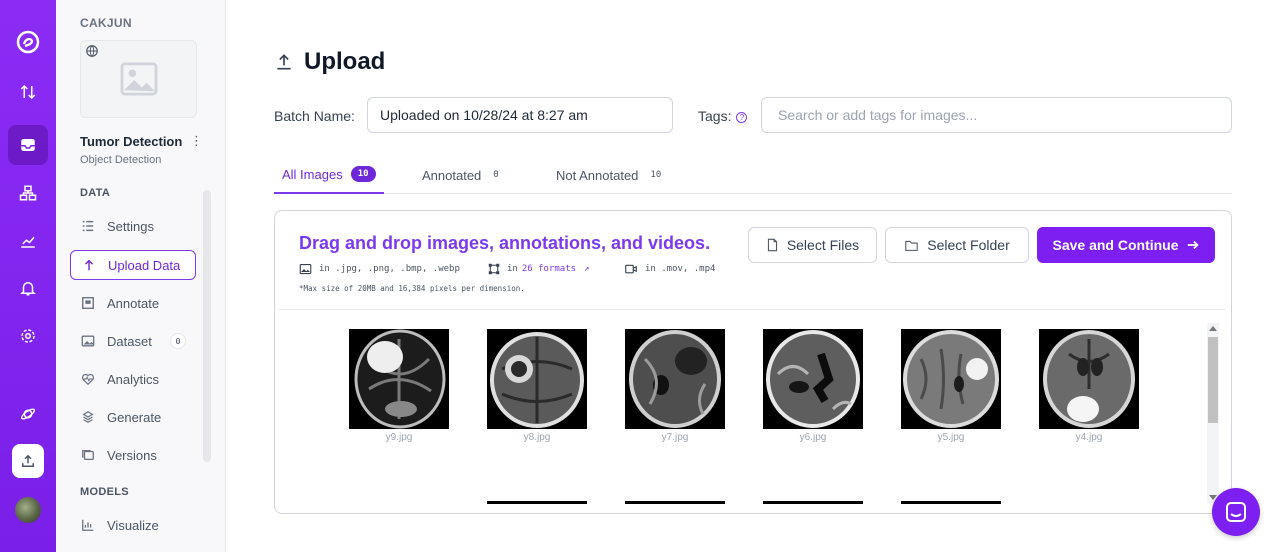  What do you see at coordinates (752, 309) in the screenshot?
I see `dropzone-divider` at bounding box center [752, 309].